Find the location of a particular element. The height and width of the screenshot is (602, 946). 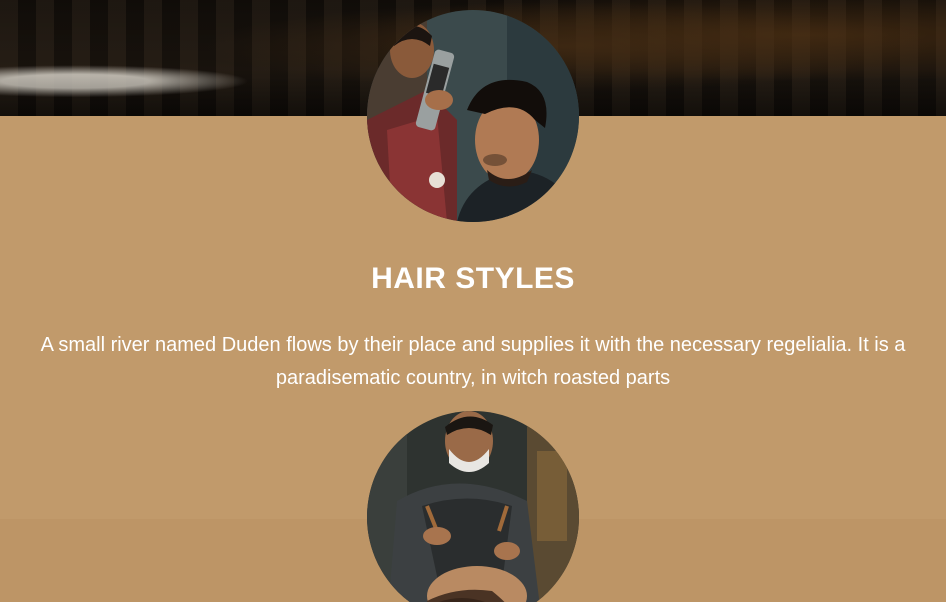

beard-trim-photo is located at coordinates (473, 506).